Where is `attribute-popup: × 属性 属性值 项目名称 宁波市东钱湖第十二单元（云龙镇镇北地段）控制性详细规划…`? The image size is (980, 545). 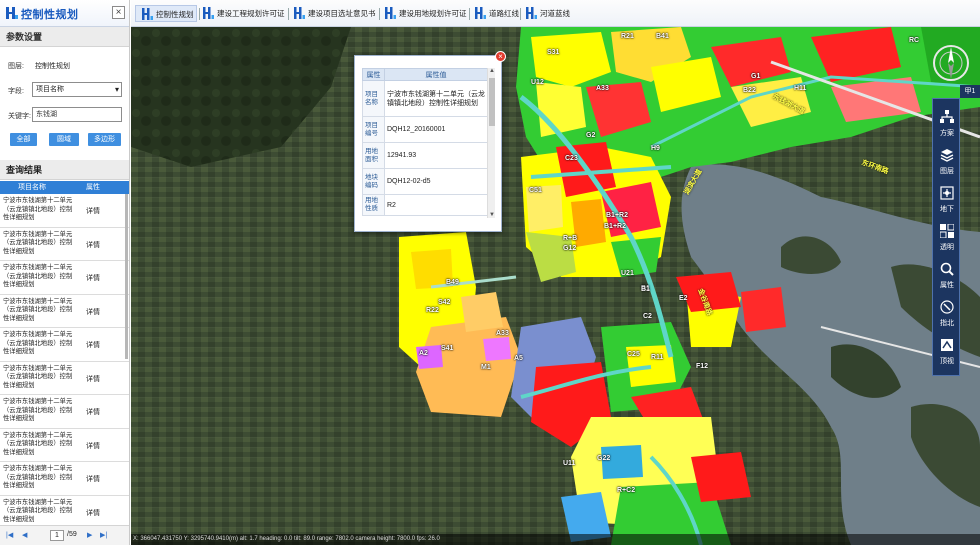
attribute-popup: × 属性 属性值 项目名称 宁波市东钱湖第十二单元（云龙镇镇北地段）控制性详细规划… is located at coordinates (430, 141).